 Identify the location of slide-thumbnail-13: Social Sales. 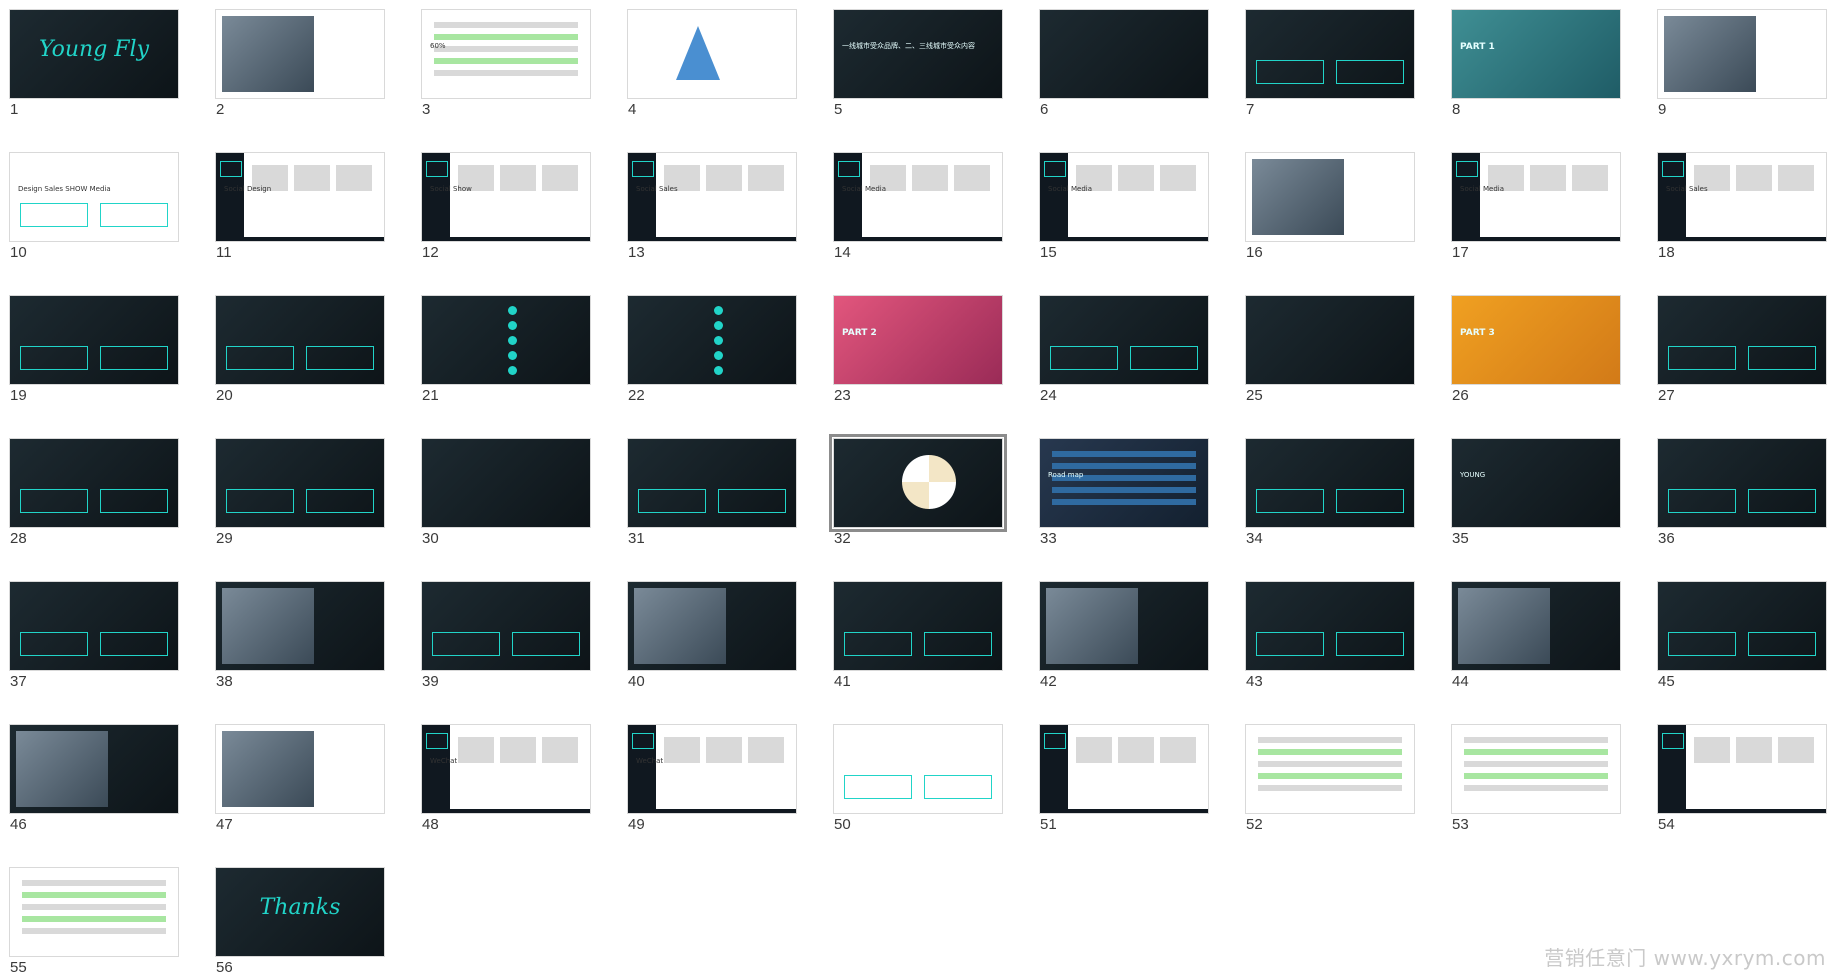
(712, 197).